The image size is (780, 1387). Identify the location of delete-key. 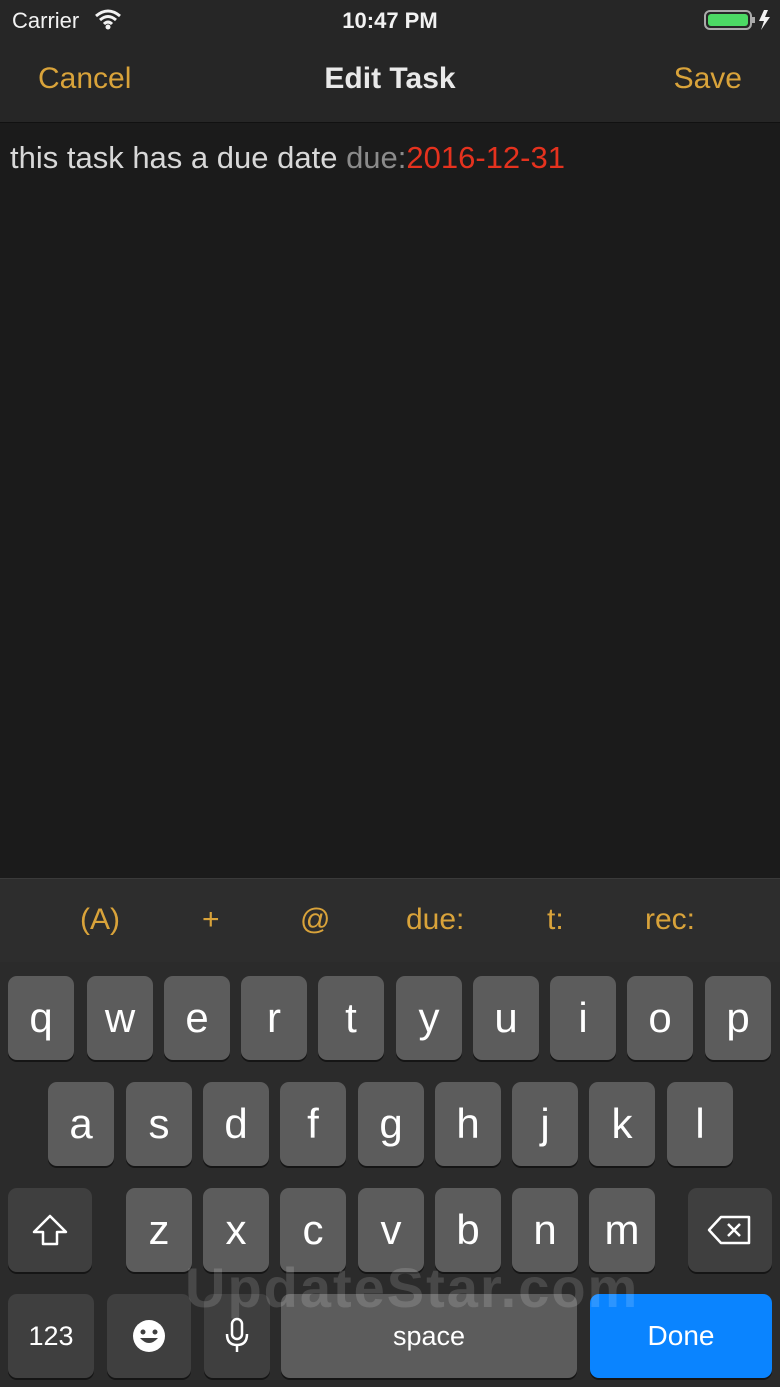
(730, 1230).